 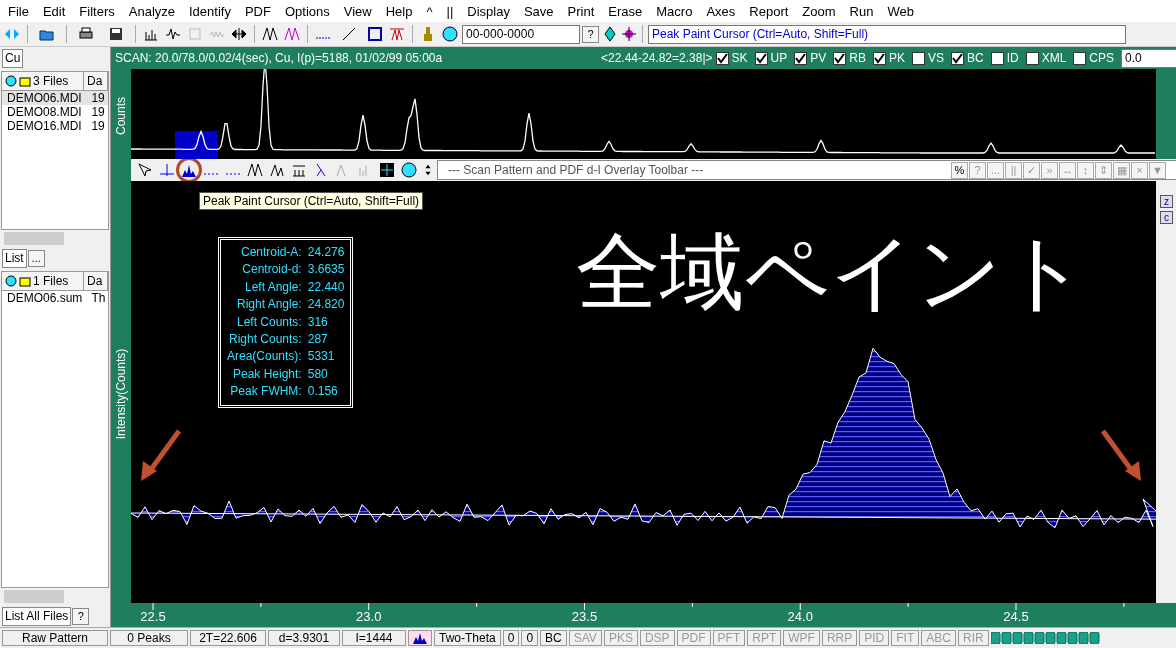 What do you see at coordinates (1101, 58) in the screenshot?
I see `checkbox-label: CPS` at bounding box center [1101, 58].